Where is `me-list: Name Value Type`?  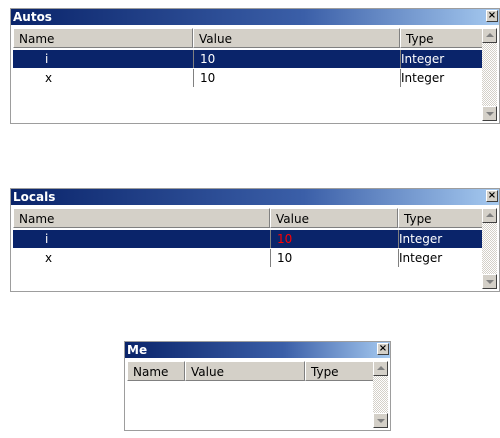
me-list: Name Value Type is located at coordinates (250, 394).